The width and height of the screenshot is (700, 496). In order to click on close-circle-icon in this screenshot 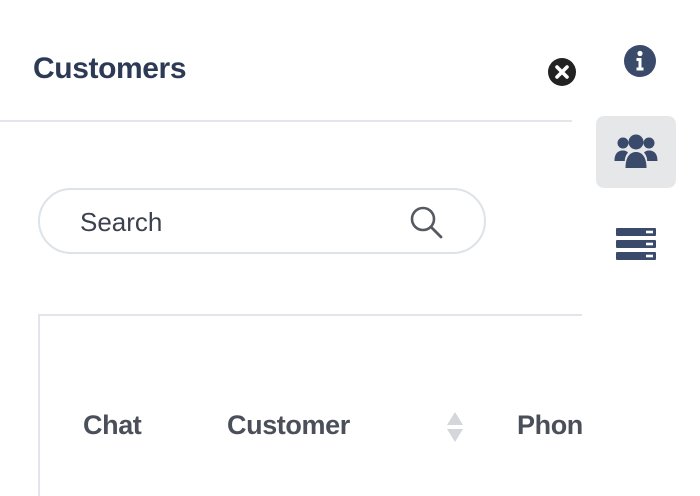, I will do `click(562, 72)`.